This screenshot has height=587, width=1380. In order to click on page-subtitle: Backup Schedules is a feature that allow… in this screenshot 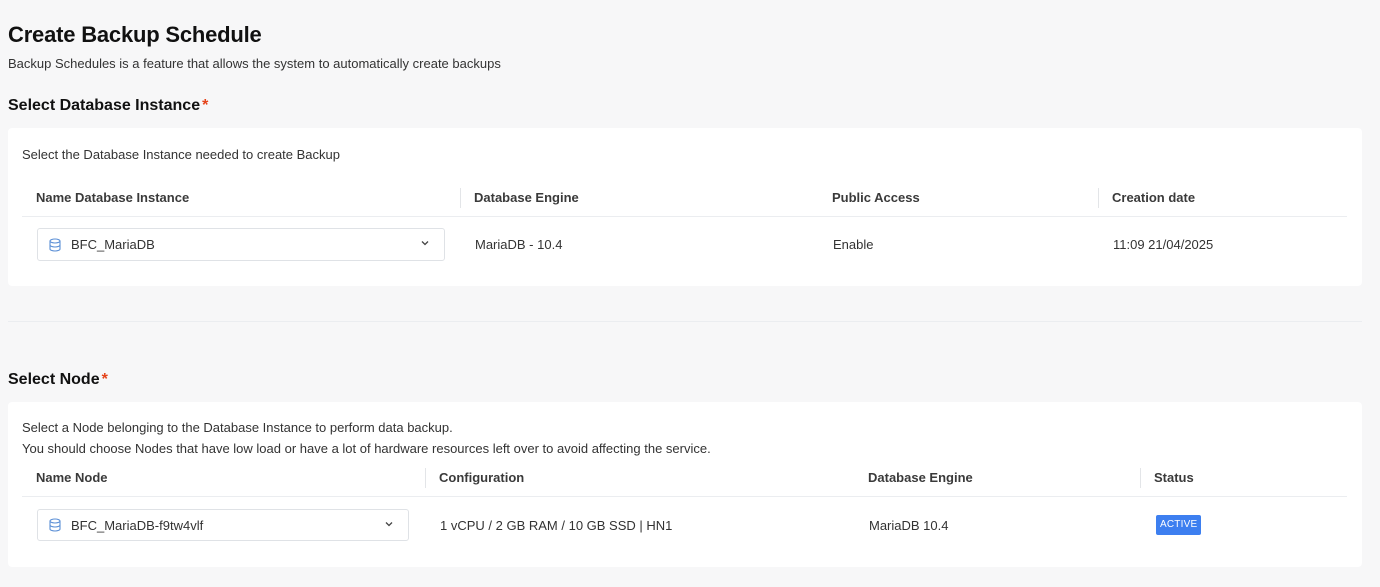, I will do `click(254, 63)`.